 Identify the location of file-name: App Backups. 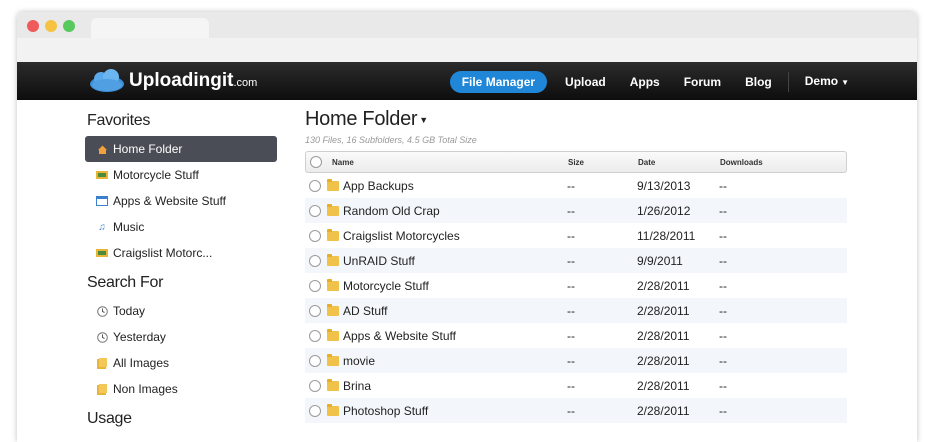
(378, 186).